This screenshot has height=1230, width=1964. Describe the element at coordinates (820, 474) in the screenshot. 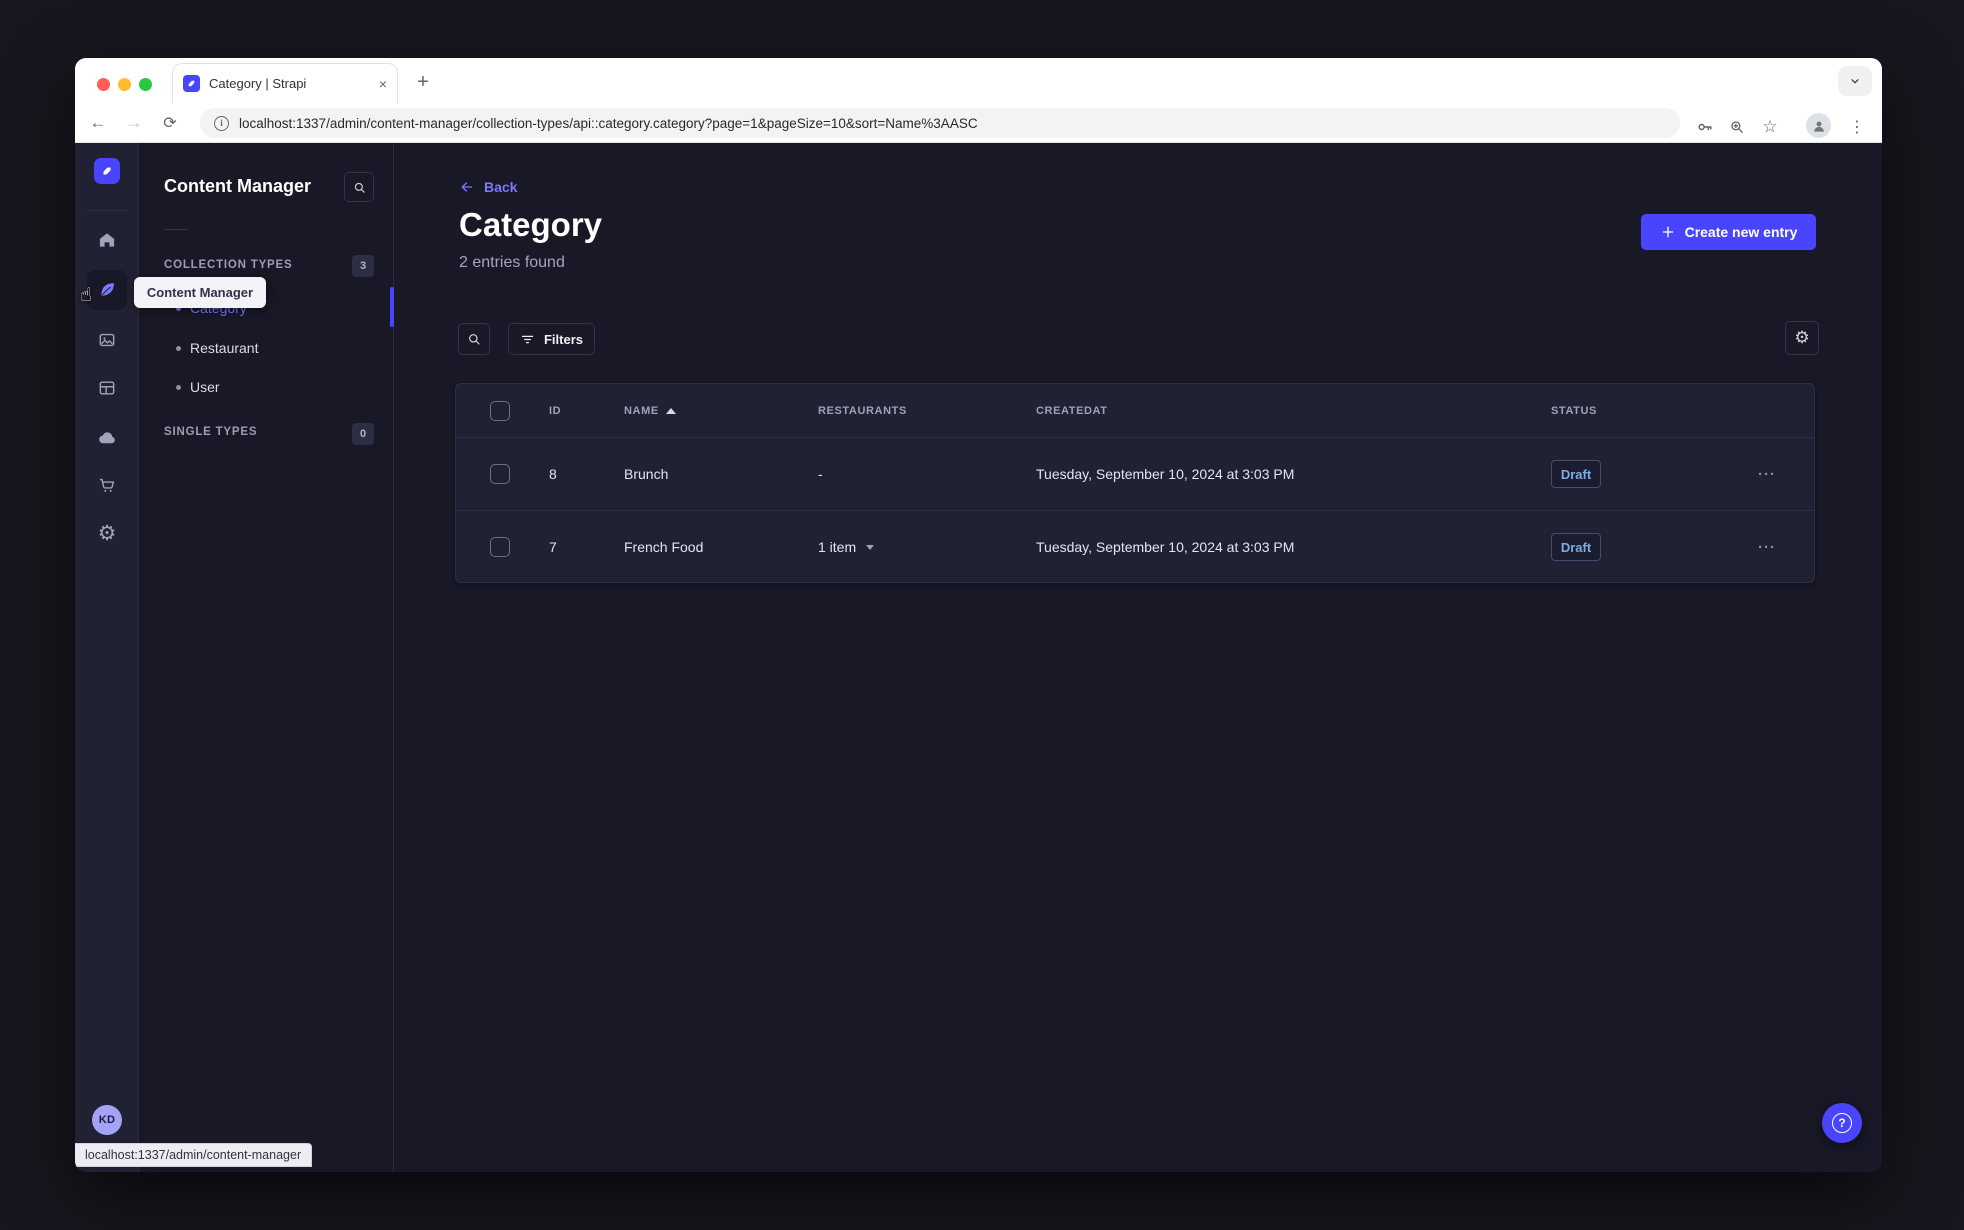

I see `cell-restaurants: -` at that location.